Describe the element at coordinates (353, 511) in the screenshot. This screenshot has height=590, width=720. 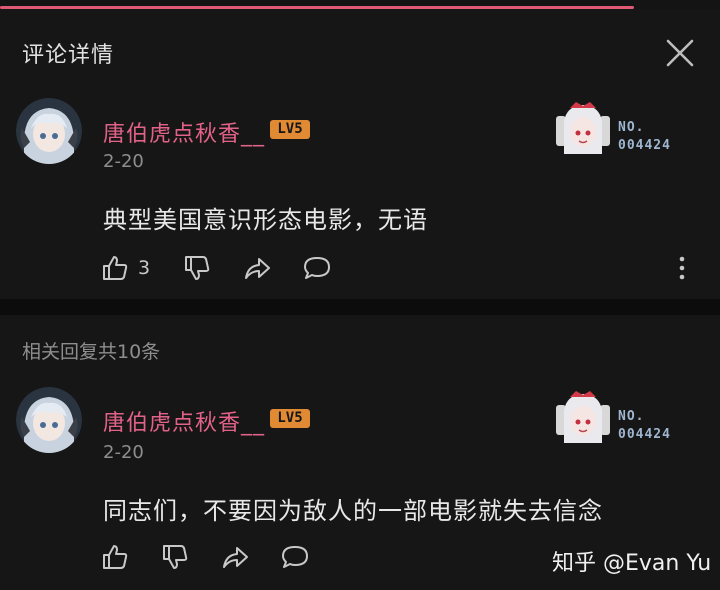
I see `comment-content: 同志们，不要因为敌人的一部电影就失去信念` at that location.